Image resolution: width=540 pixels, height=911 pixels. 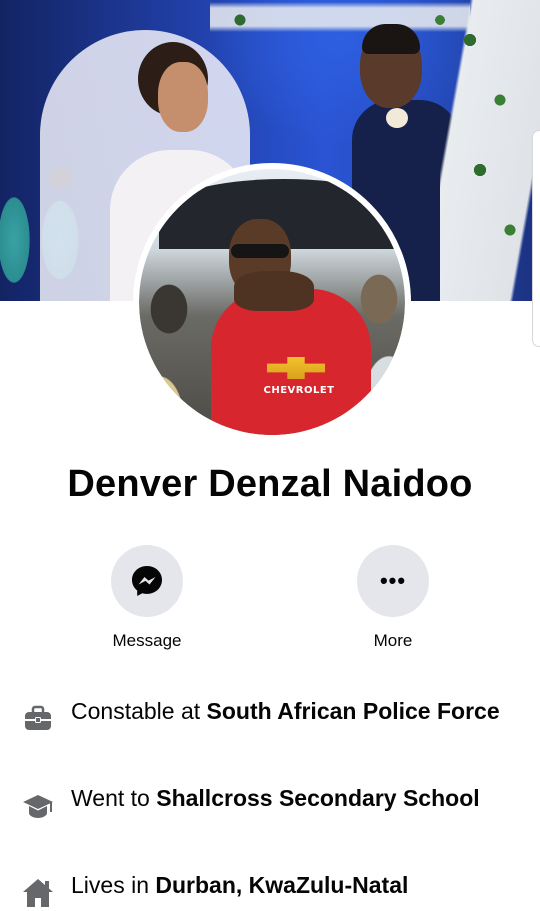 I want to click on graduation-cap-icon, so click(x=38, y=806).